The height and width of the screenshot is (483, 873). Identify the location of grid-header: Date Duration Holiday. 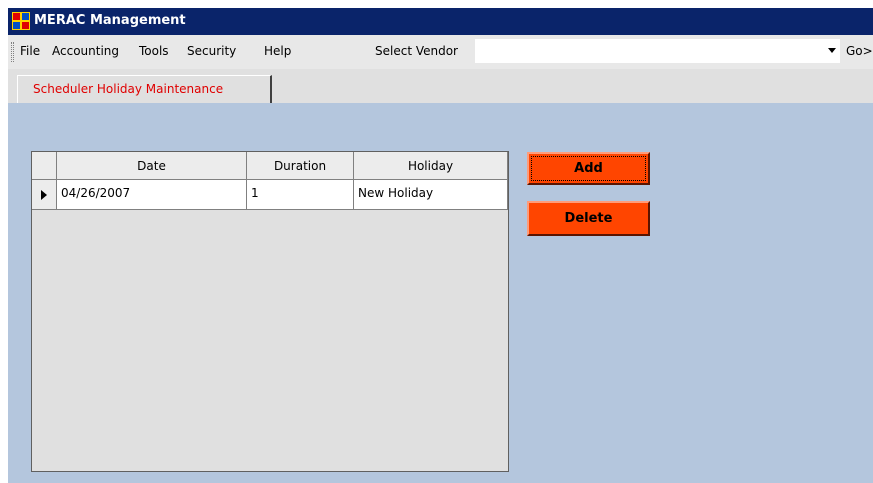
(270, 166).